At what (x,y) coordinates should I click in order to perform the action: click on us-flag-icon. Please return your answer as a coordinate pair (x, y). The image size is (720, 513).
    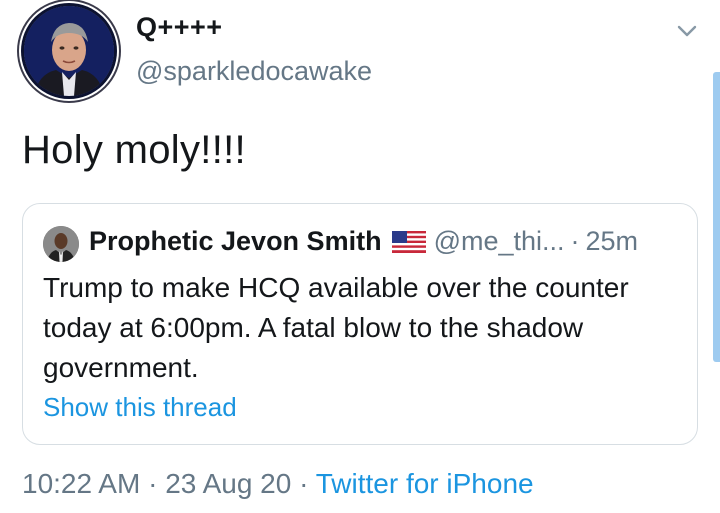
    Looking at the image, I should click on (408, 241).